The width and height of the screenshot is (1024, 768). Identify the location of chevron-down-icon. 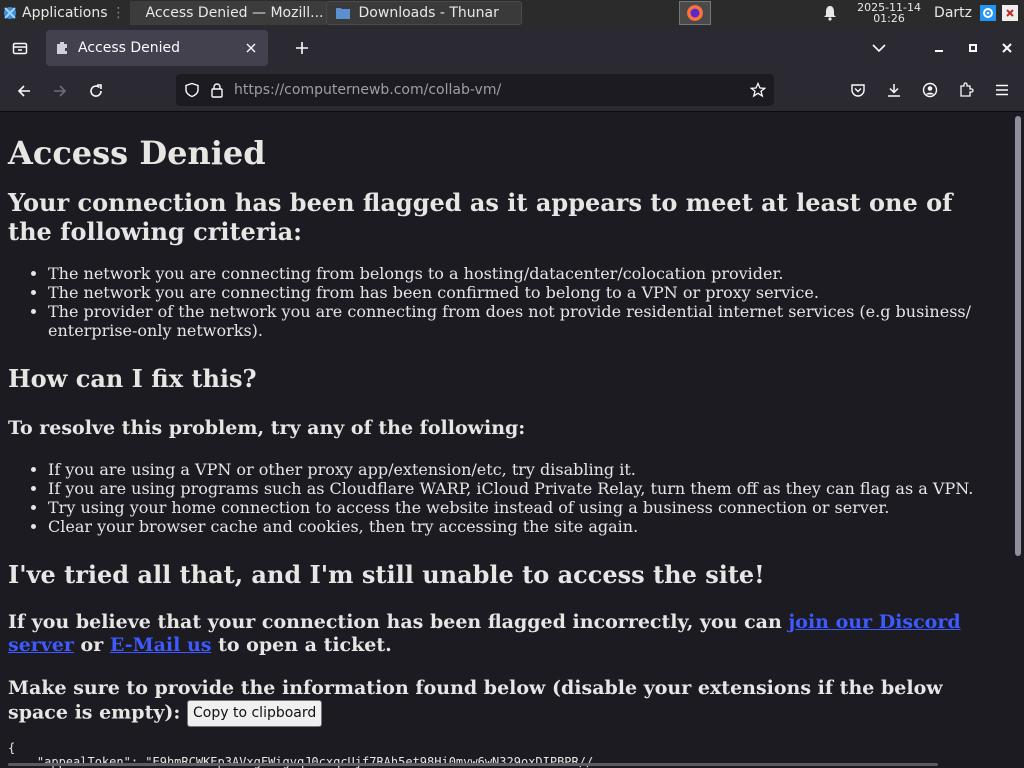
(879, 48).